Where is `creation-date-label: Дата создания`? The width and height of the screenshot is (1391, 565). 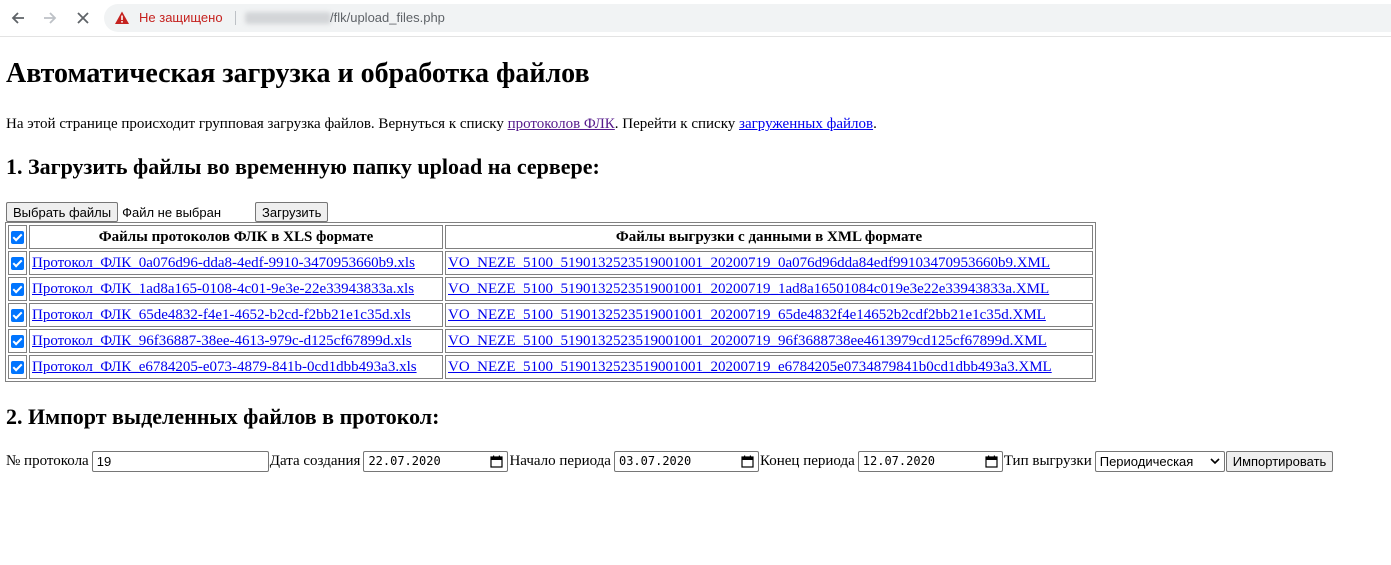
creation-date-label: Дата создания is located at coordinates (315, 460).